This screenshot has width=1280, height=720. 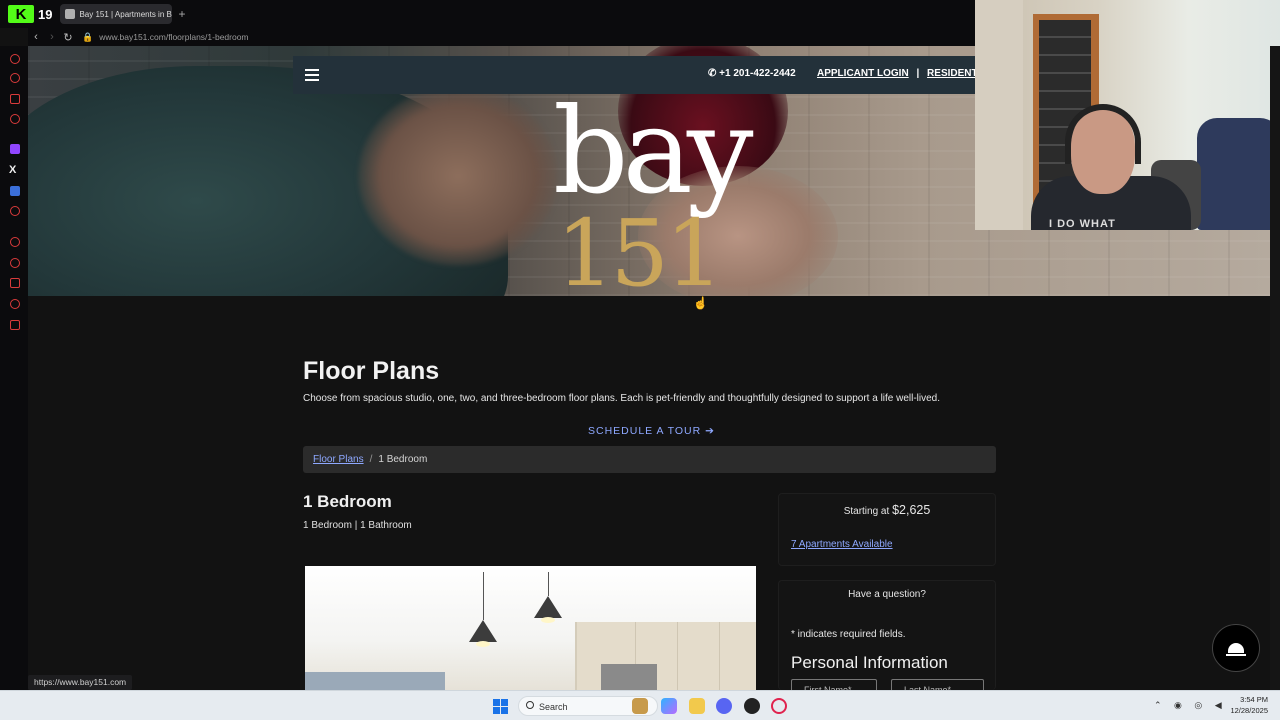 What do you see at coordinates (779, 706) in the screenshot?
I see `opera-gx-icon` at bounding box center [779, 706].